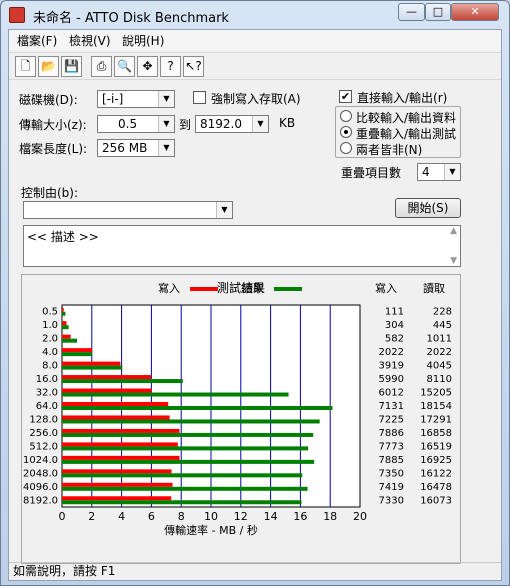 The height and width of the screenshot is (586, 510). What do you see at coordinates (136, 99) in the screenshot?
I see `drive-select: [-i-] ▼` at bounding box center [136, 99].